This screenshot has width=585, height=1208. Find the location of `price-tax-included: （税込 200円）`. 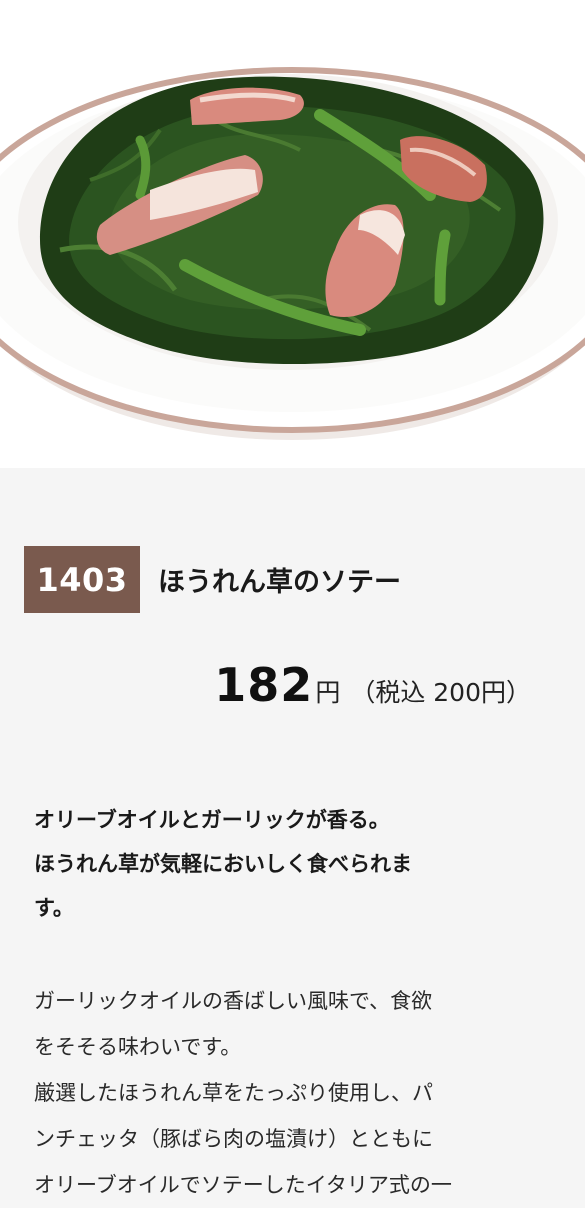

price-tax-included: （税込 200円） is located at coordinates (440, 692).